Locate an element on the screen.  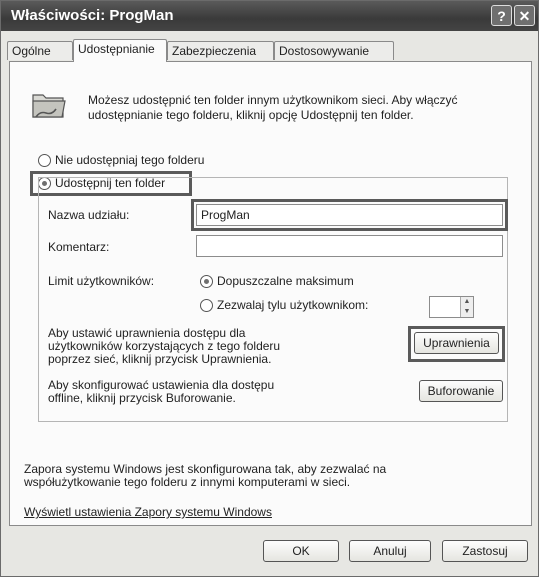
user-count-spinner: ▲ ▼ is located at coordinates (451, 307).